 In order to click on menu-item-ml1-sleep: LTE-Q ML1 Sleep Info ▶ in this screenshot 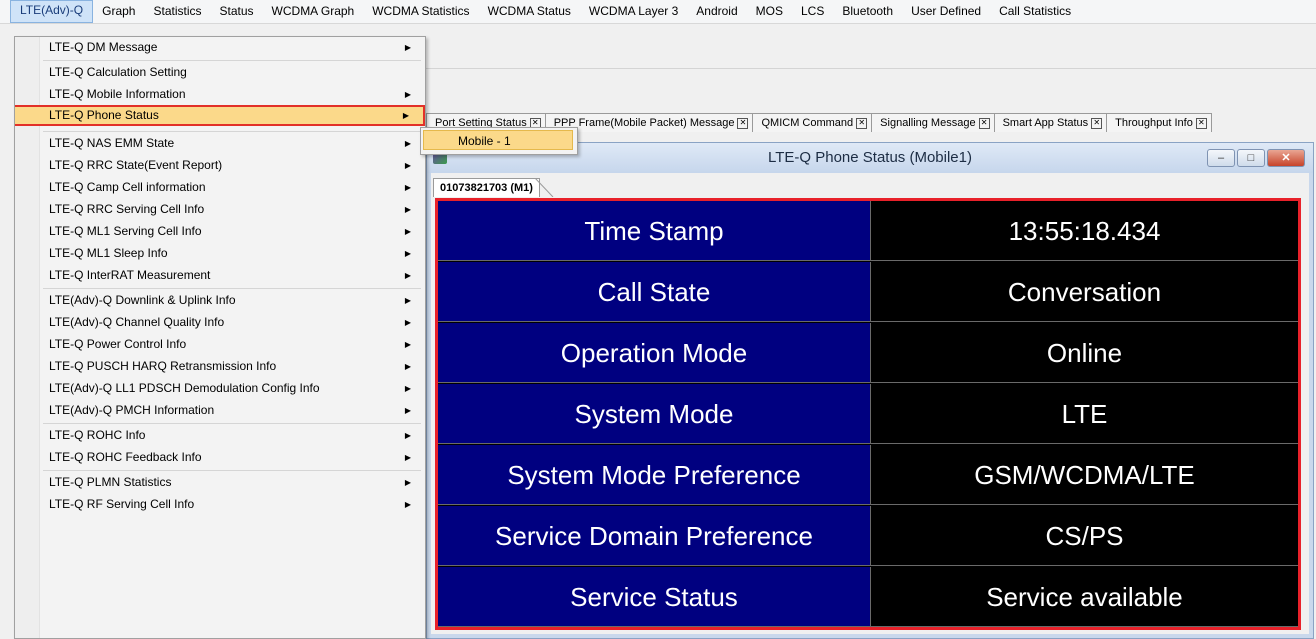, I will do `click(220, 253)`.